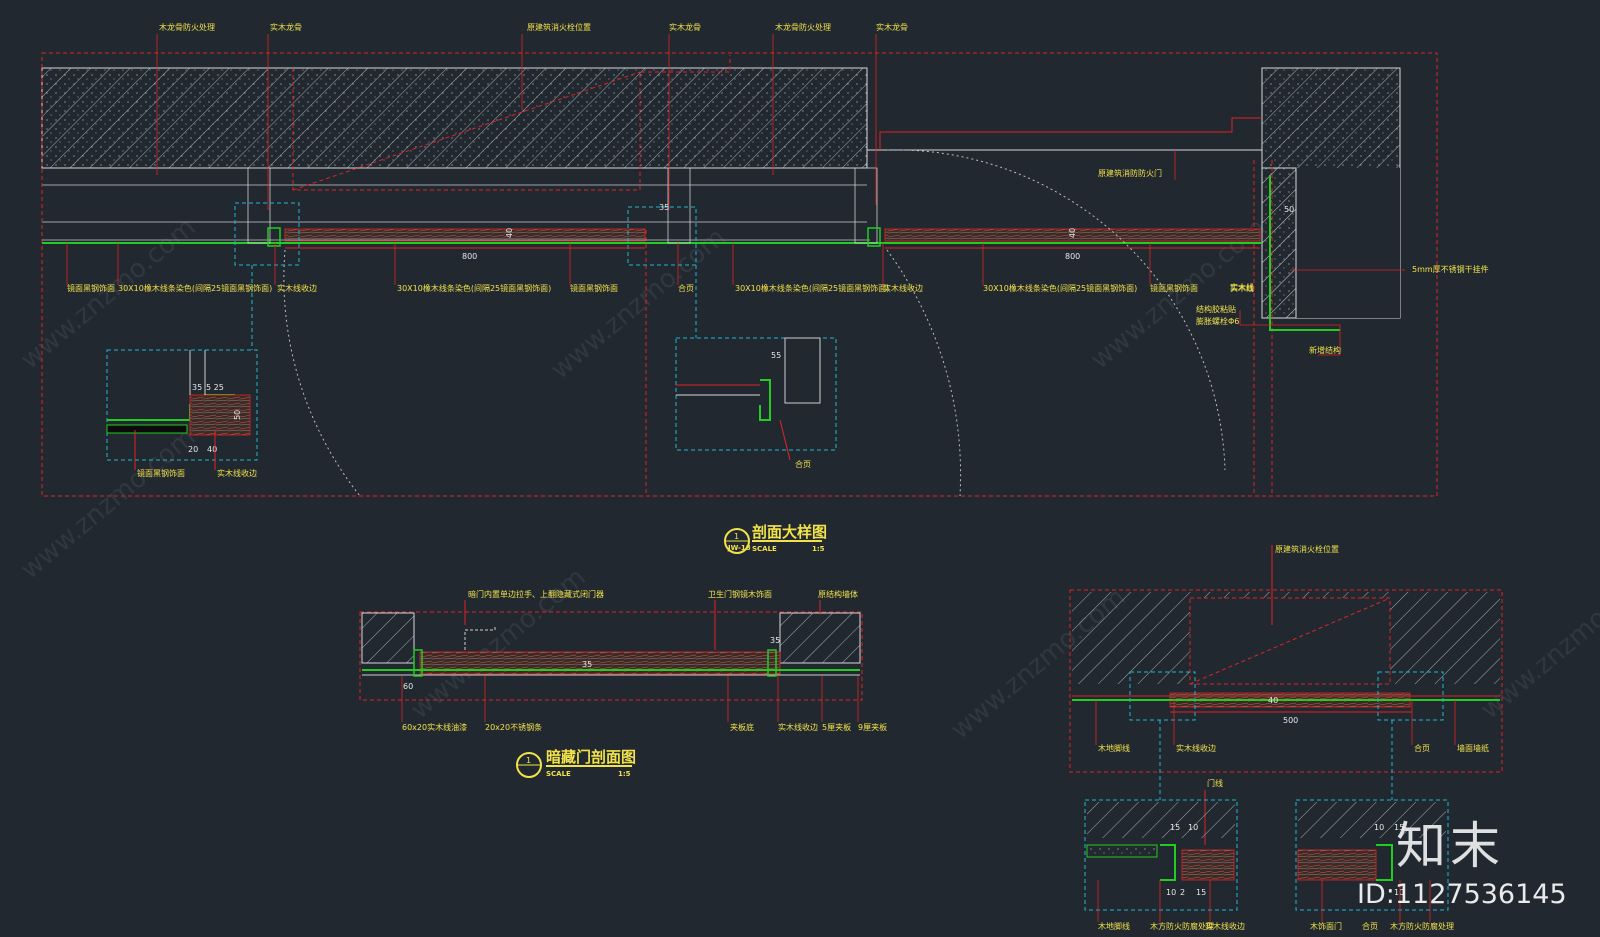 This screenshot has height=937, width=1600. What do you see at coordinates (474, 288) in the screenshot?
I see `plan-bottom-label-4: 30X10橡木线条染色(间隔25镜面黑钢饰面)` at bounding box center [474, 288].